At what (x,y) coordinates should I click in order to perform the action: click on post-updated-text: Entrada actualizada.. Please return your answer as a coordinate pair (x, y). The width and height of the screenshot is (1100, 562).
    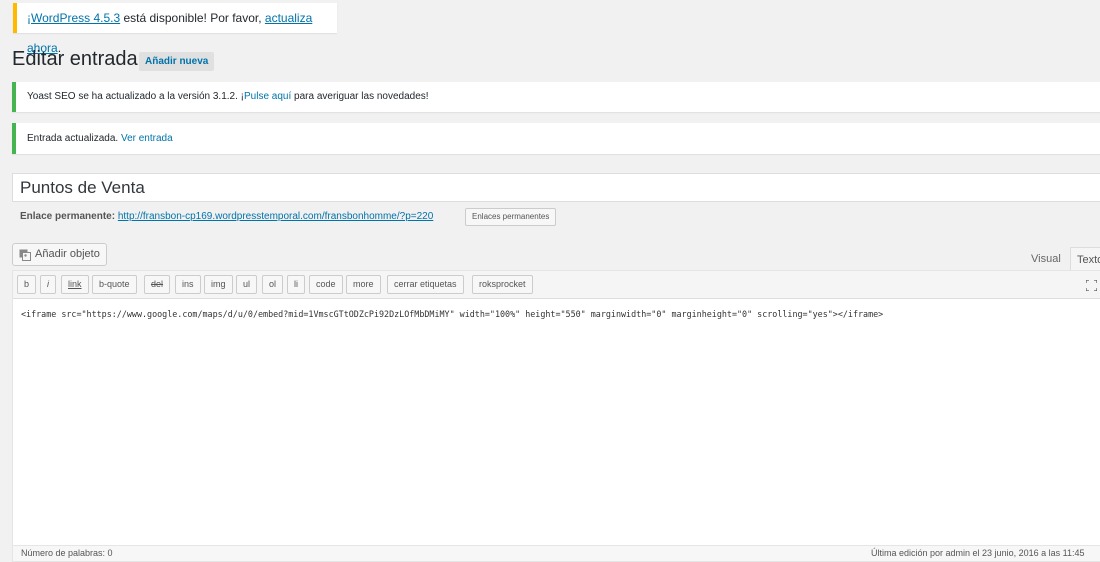
    Looking at the image, I should click on (74, 138).